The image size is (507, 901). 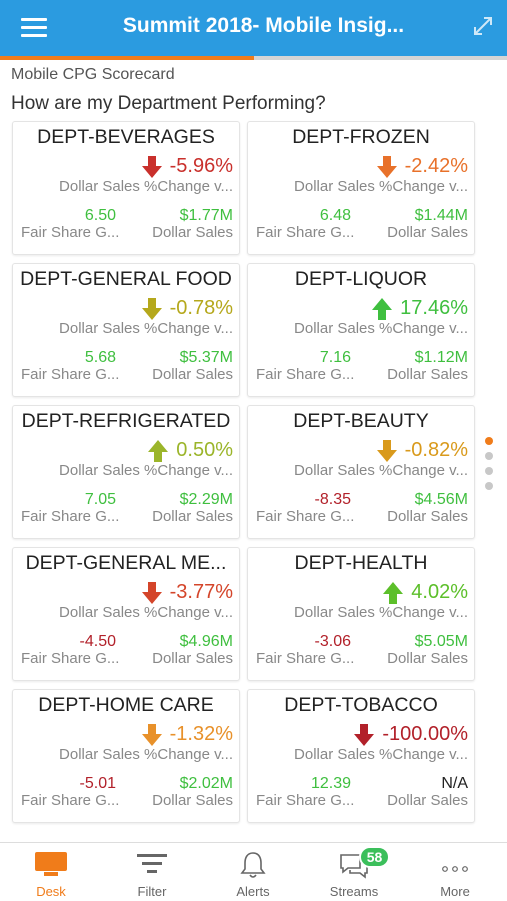 I want to click on percent-change: -5.96%, so click(x=187, y=166).